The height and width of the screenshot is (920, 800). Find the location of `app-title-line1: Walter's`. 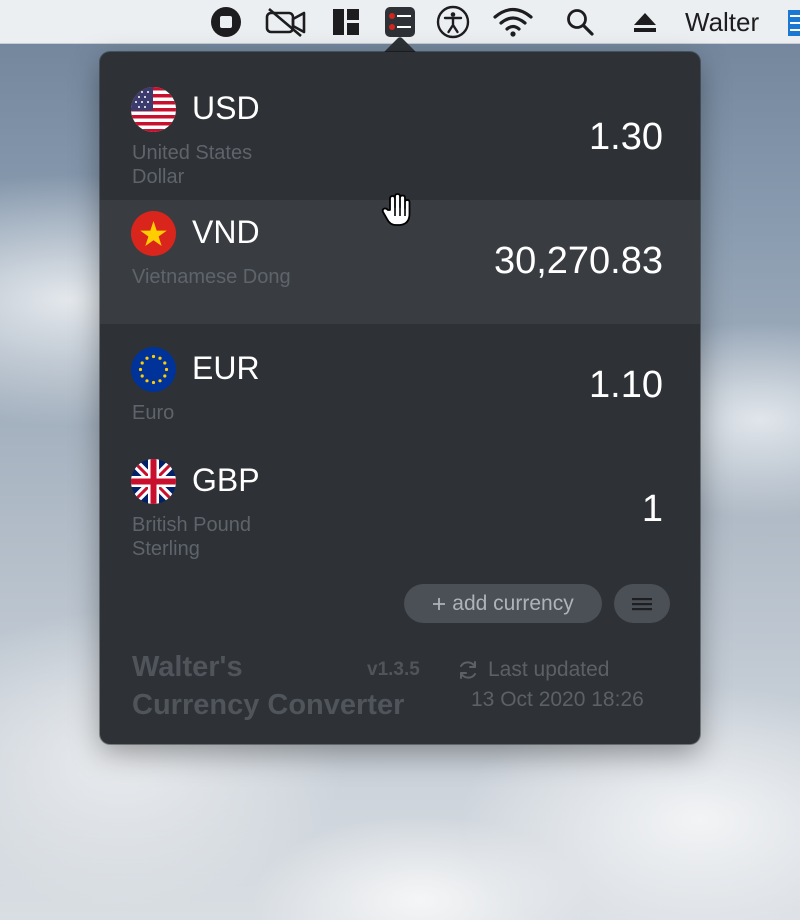

app-title-line1: Walter's is located at coordinates (187, 667).